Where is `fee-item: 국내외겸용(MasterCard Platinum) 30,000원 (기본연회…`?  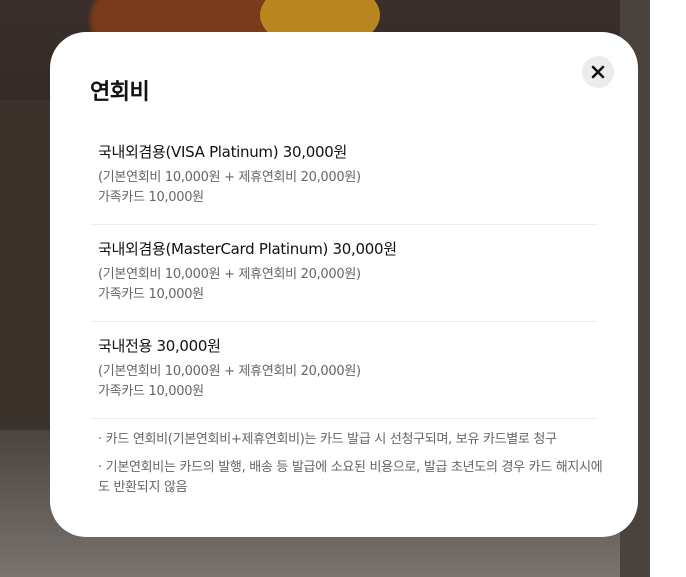
fee-item: 국내외겸용(MasterCard Platinum) 30,000원 (기본연회… is located at coordinates (344, 273).